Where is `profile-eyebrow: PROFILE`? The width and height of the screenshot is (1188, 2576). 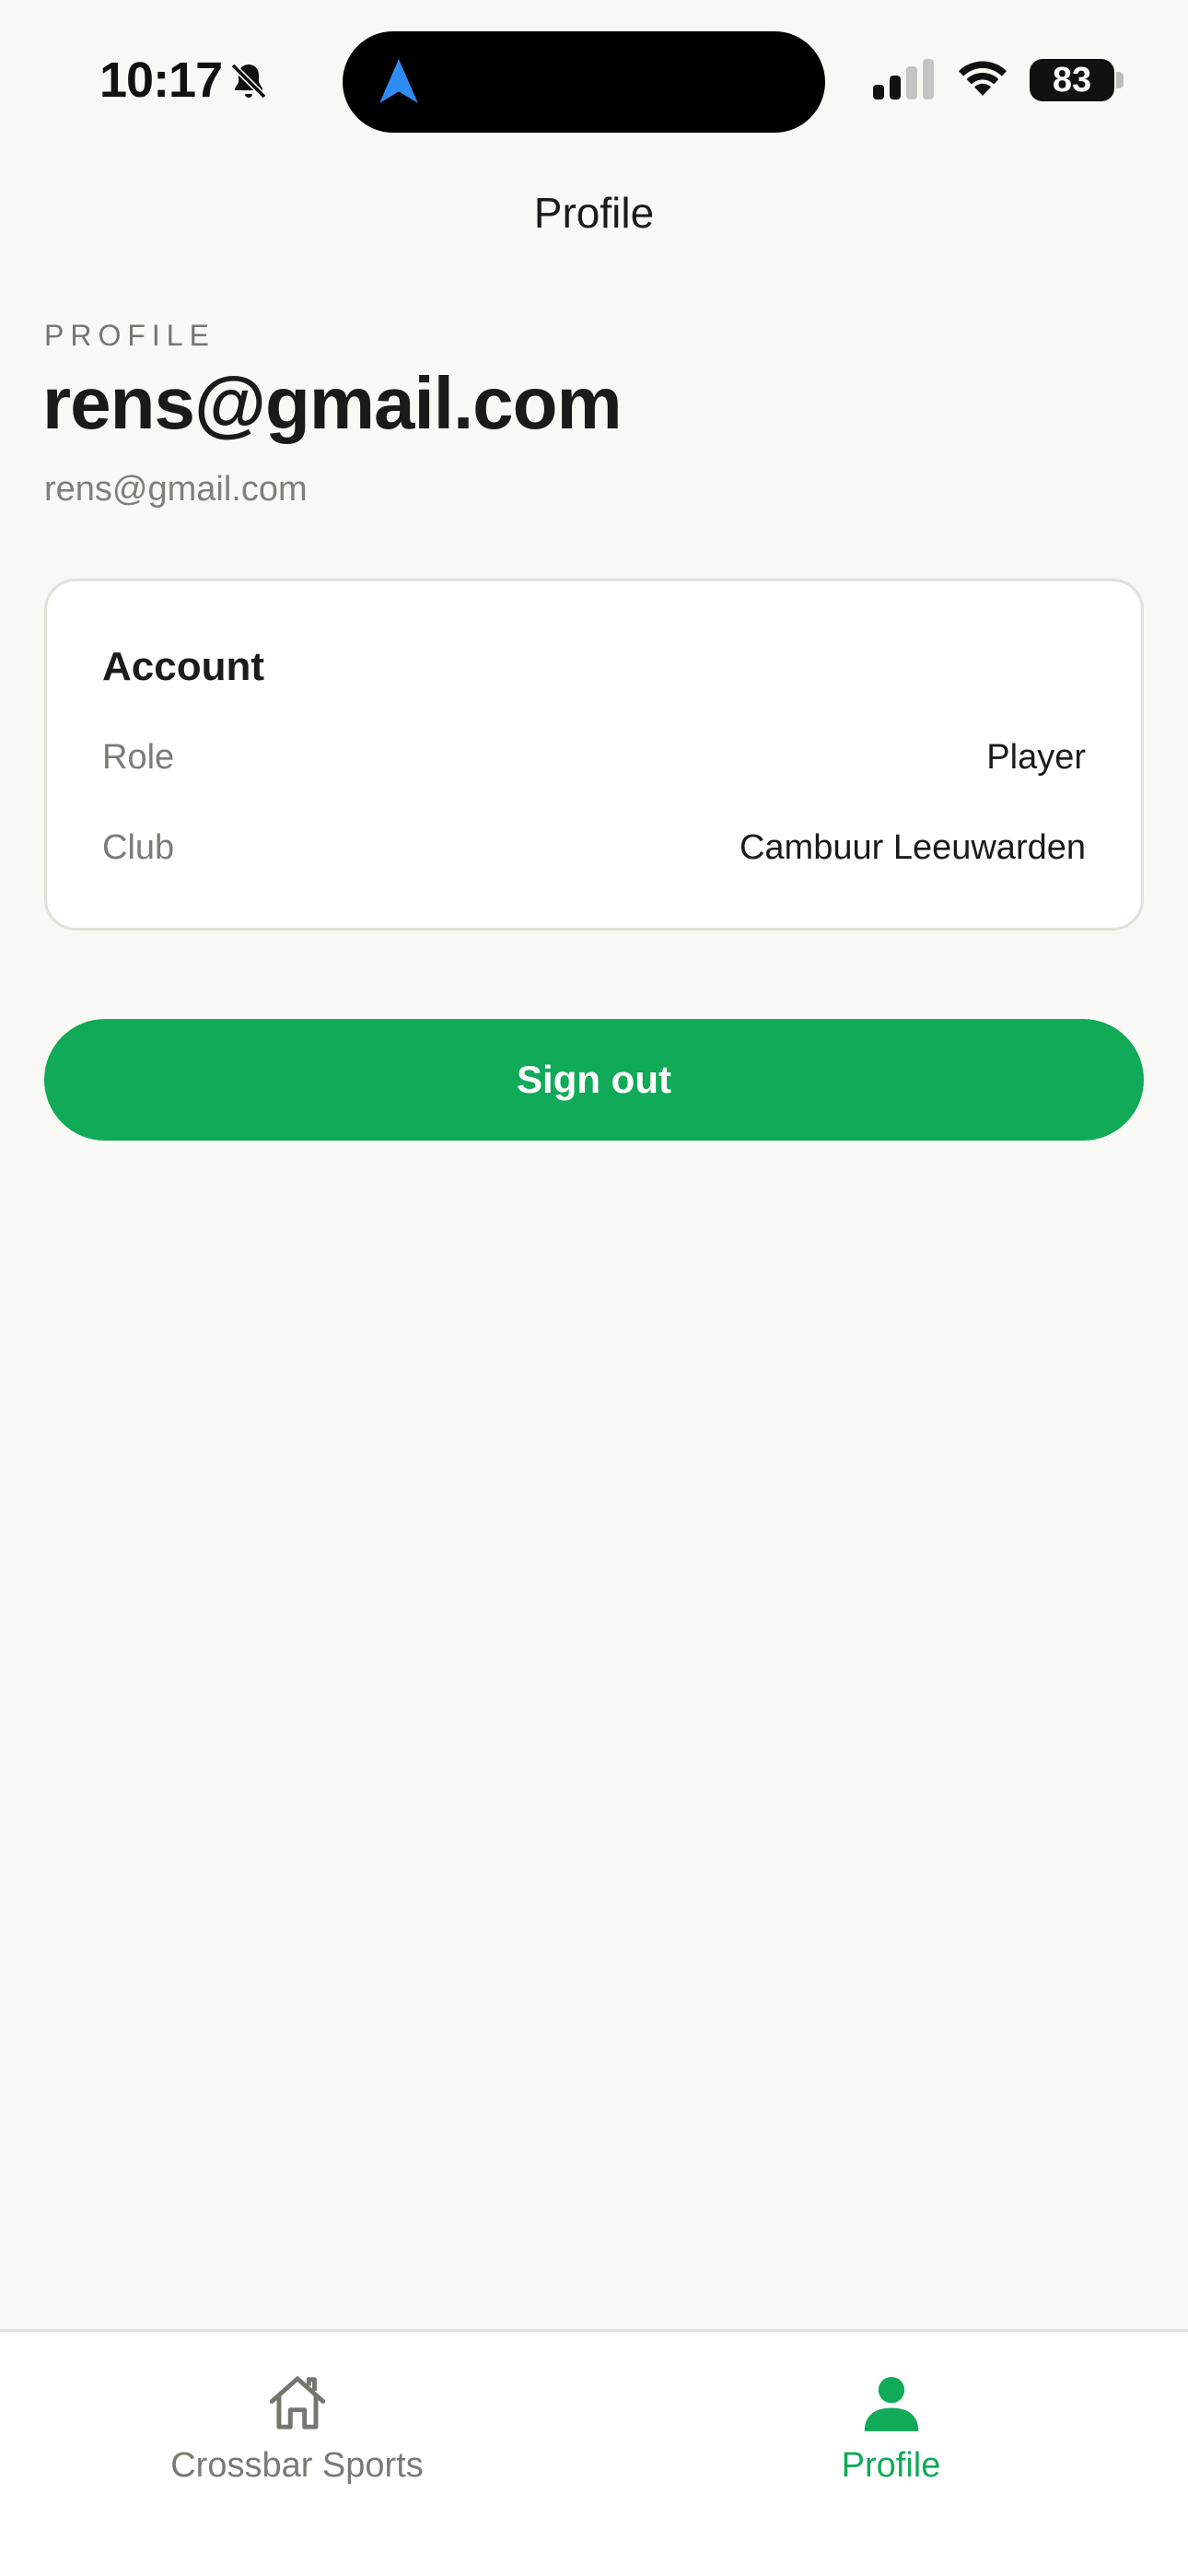 profile-eyebrow: PROFILE is located at coordinates (129, 335).